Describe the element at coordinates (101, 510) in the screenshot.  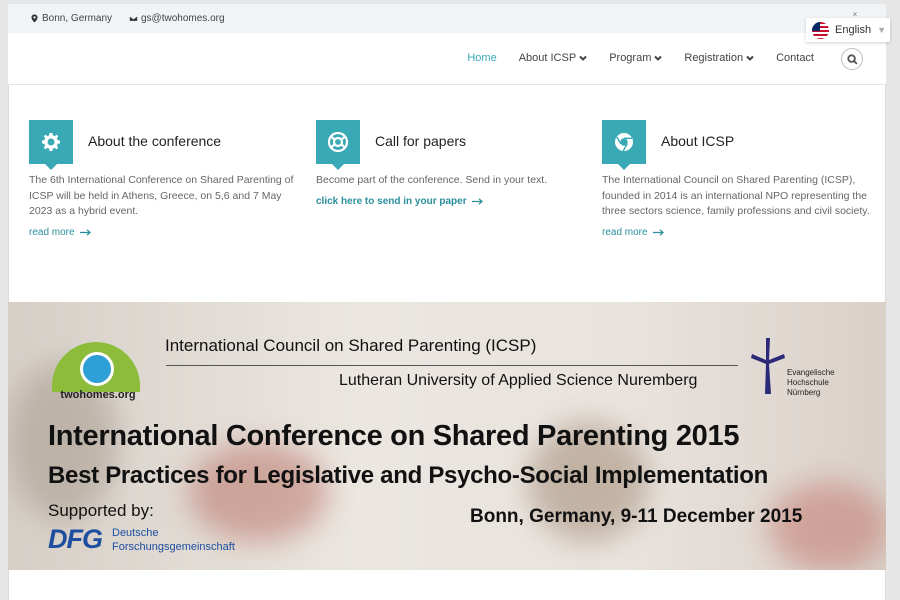
I see `banner-supported-by: Supported by:` at that location.